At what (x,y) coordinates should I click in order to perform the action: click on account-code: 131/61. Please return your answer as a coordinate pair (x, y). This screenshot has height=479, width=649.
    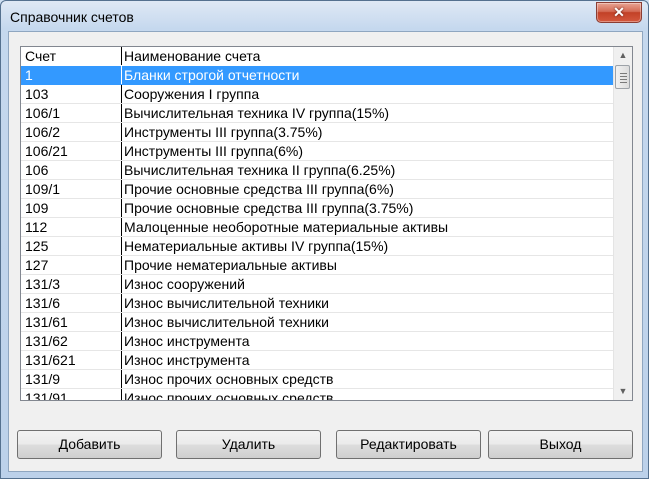
    Looking at the image, I should click on (71, 322).